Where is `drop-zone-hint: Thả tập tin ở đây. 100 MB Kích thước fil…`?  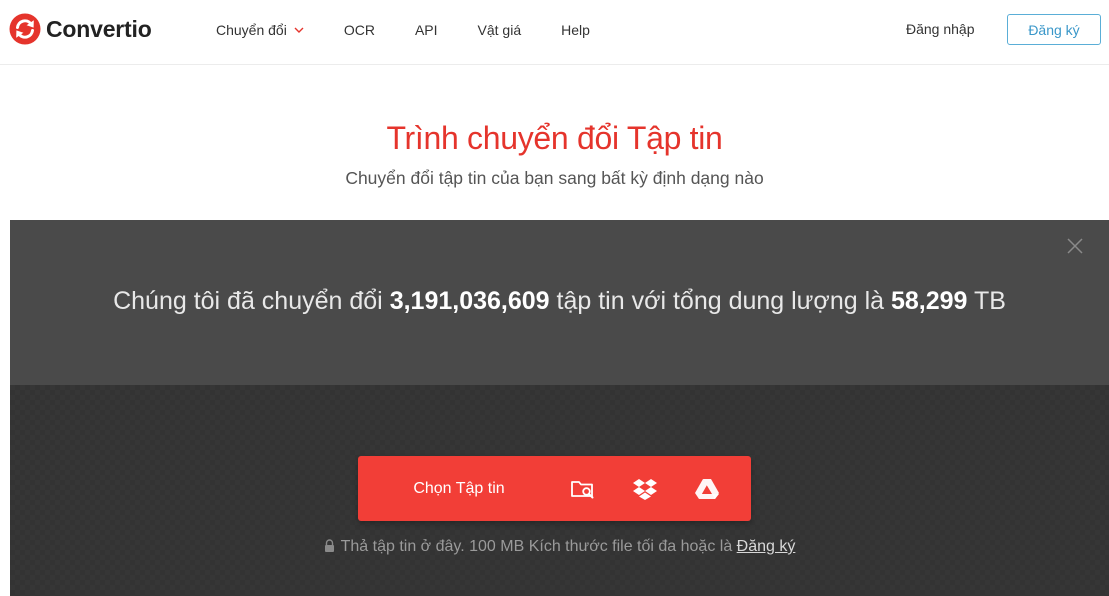
drop-zone-hint: Thả tập tin ở đây. 100 MB Kích thước fil… is located at coordinates (559, 547).